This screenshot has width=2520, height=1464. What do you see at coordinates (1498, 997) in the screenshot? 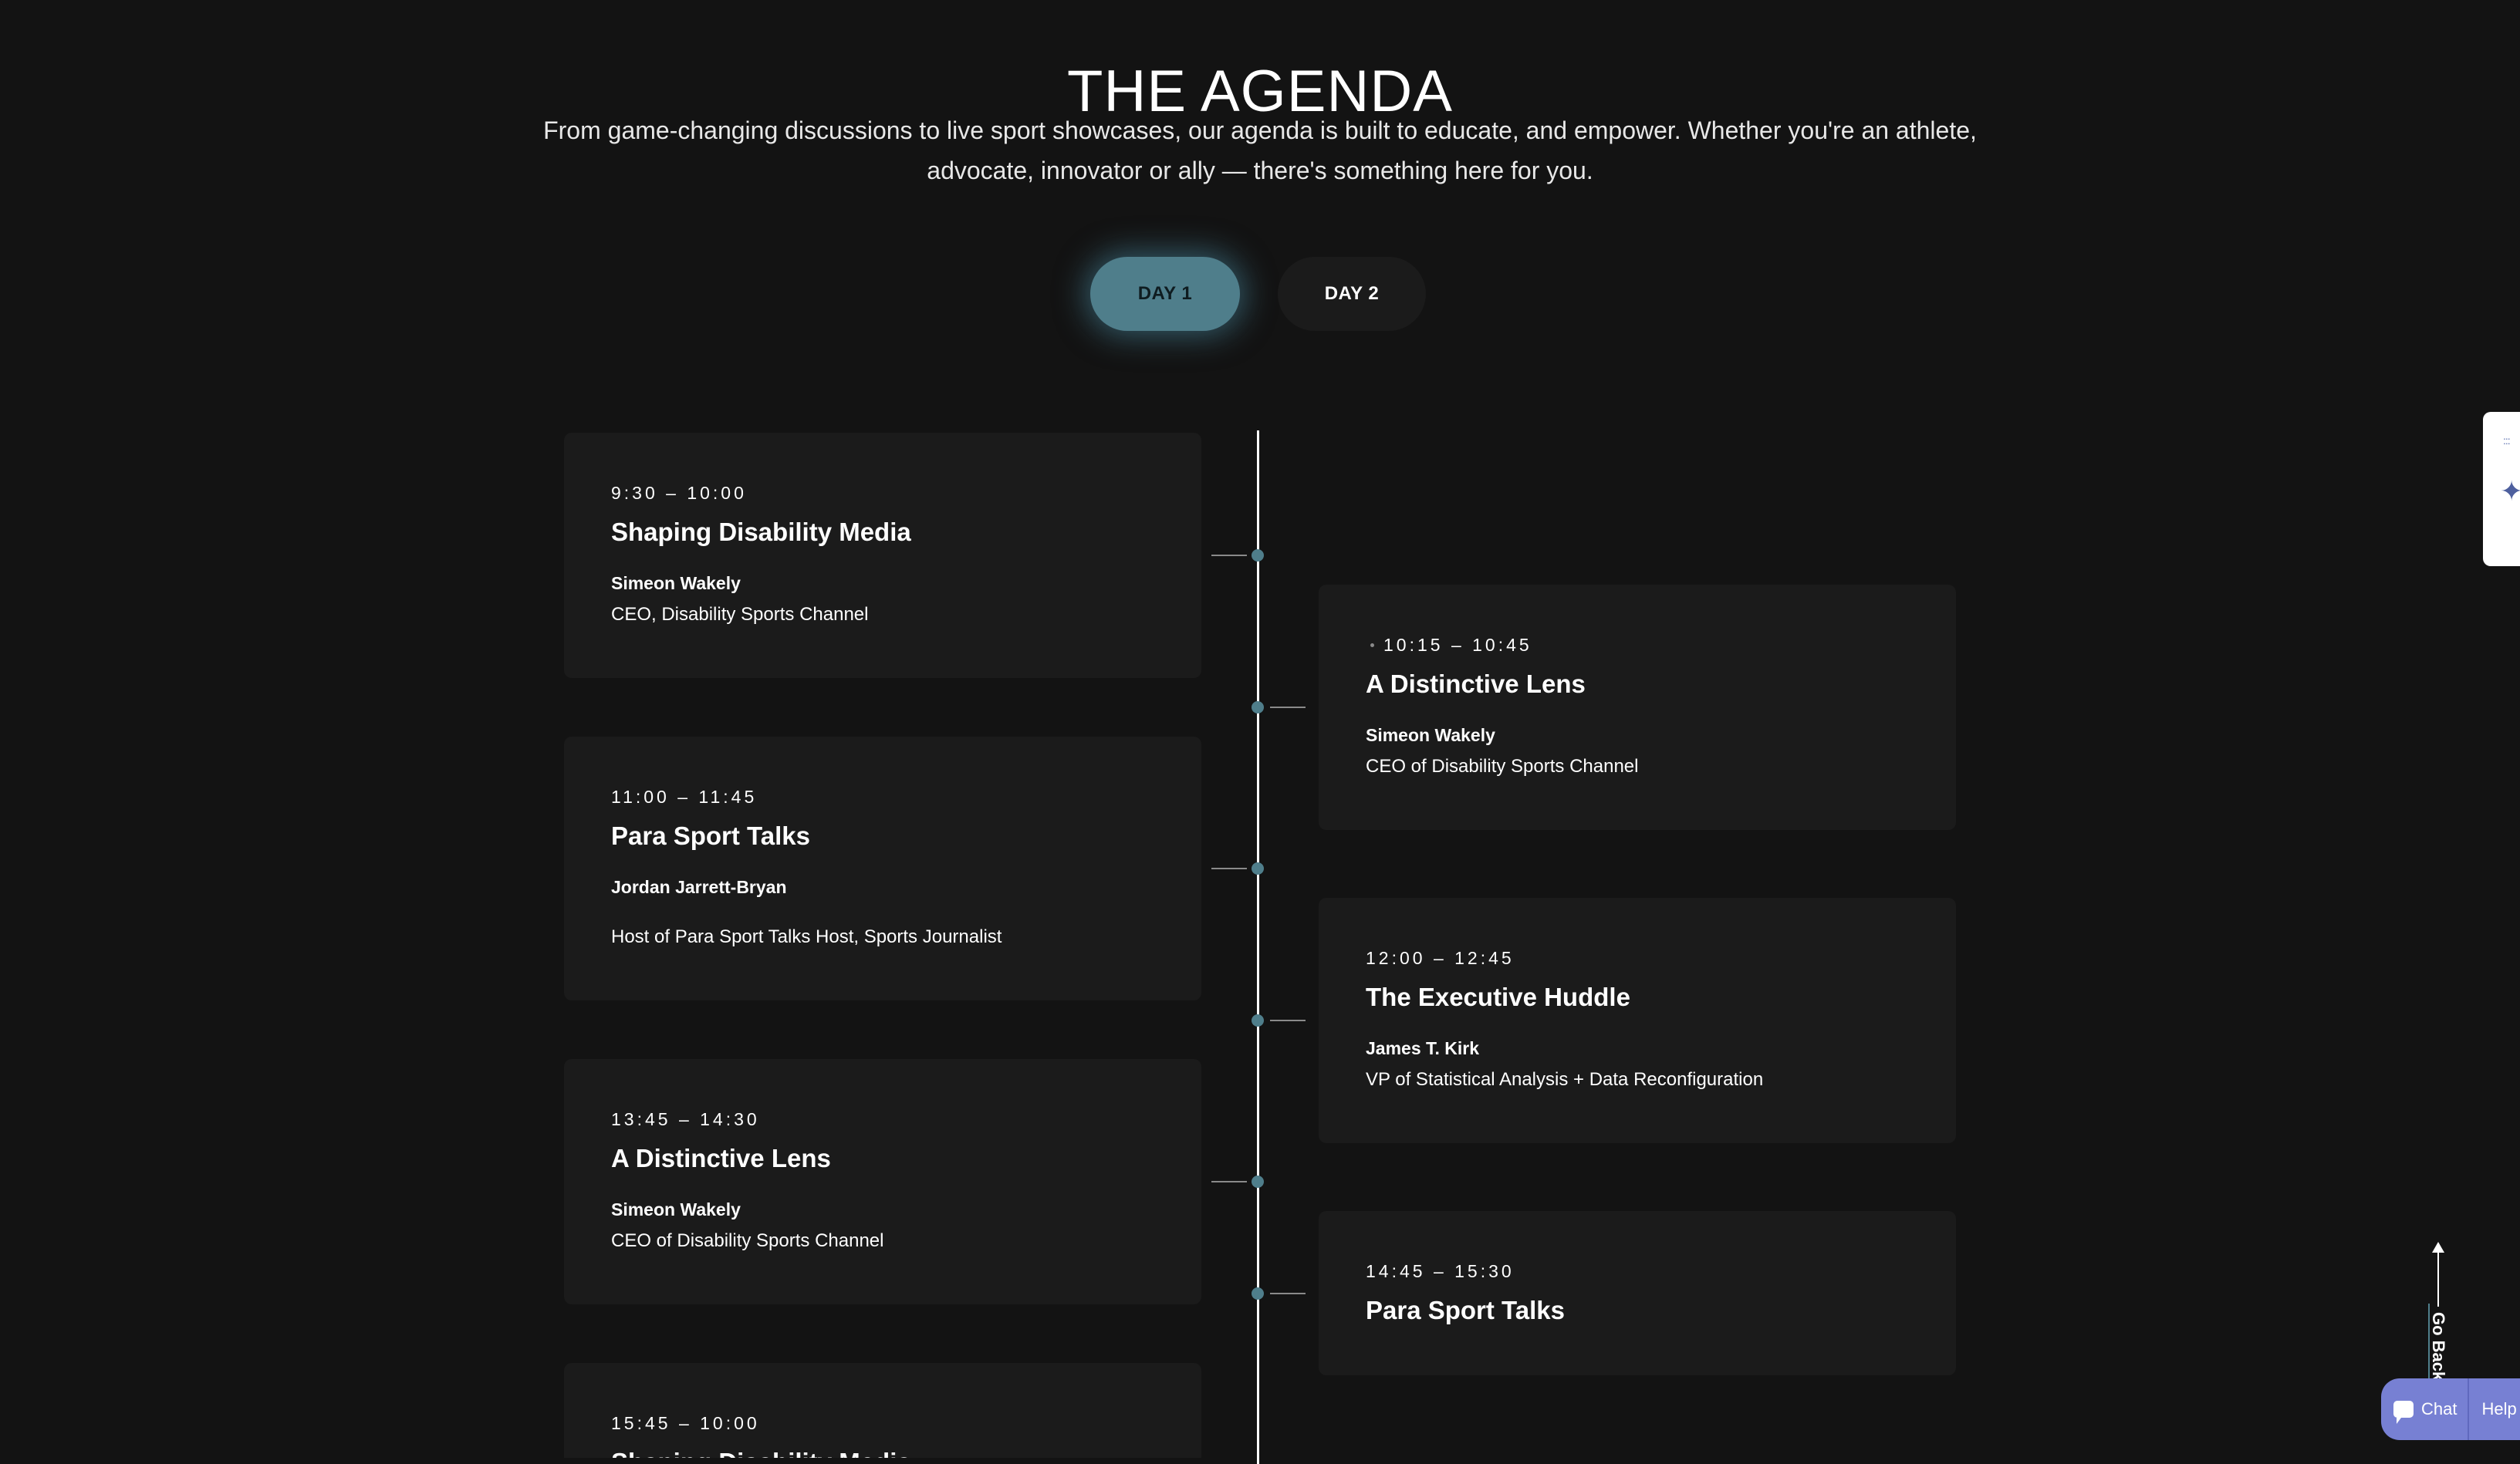
I see `session-title: The Executive Huddle` at bounding box center [1498, 997].